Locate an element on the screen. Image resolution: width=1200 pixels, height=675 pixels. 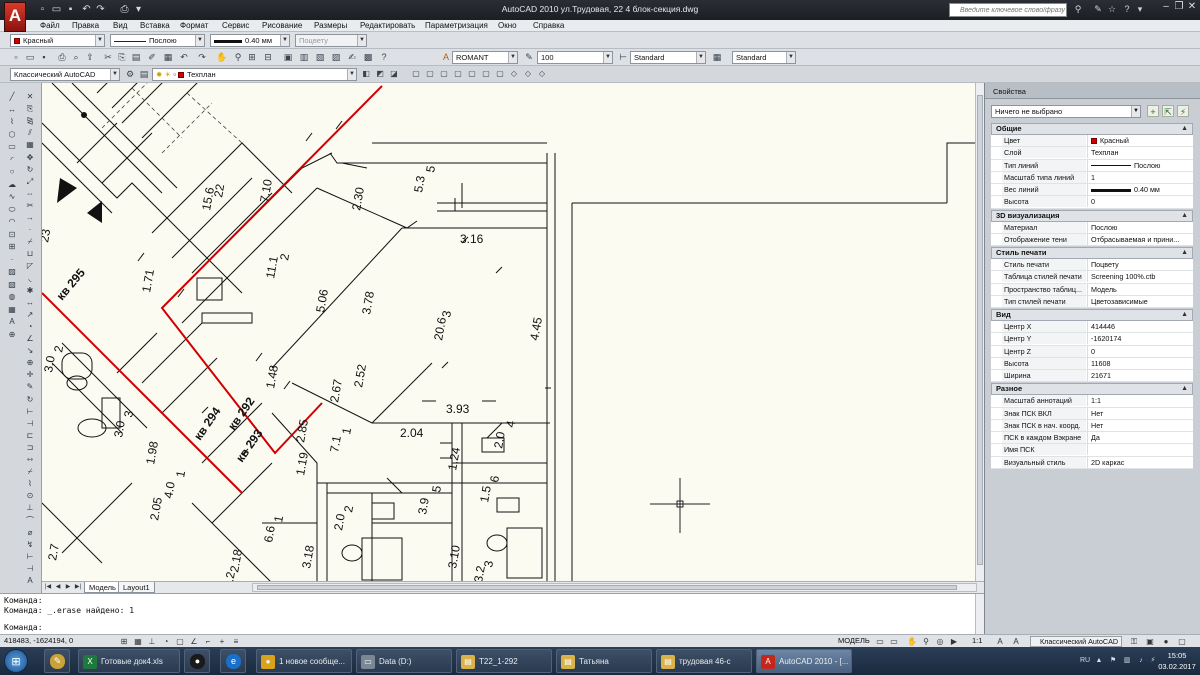
zoom-previous-icon: ⊟ is located at coordinates (268, 57).